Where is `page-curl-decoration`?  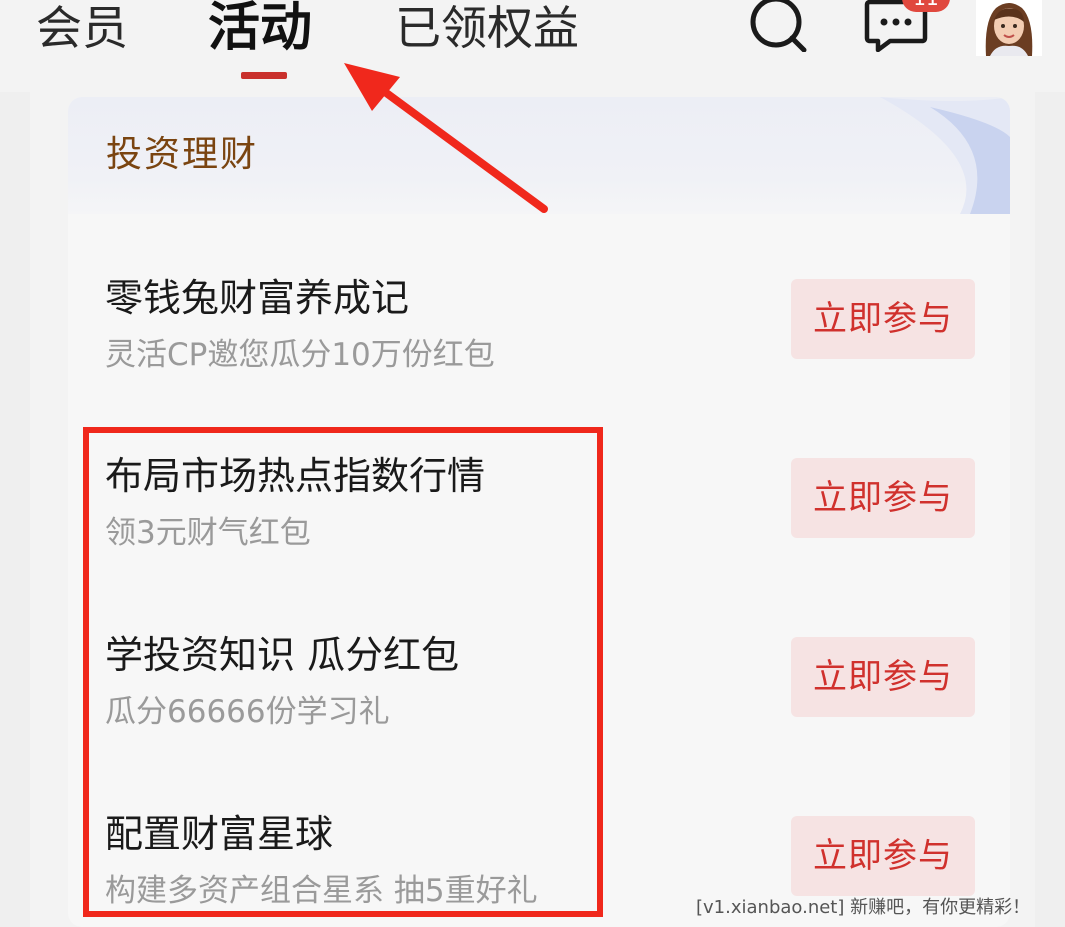 page-curl-decoration is located at coordinates (945, 155).